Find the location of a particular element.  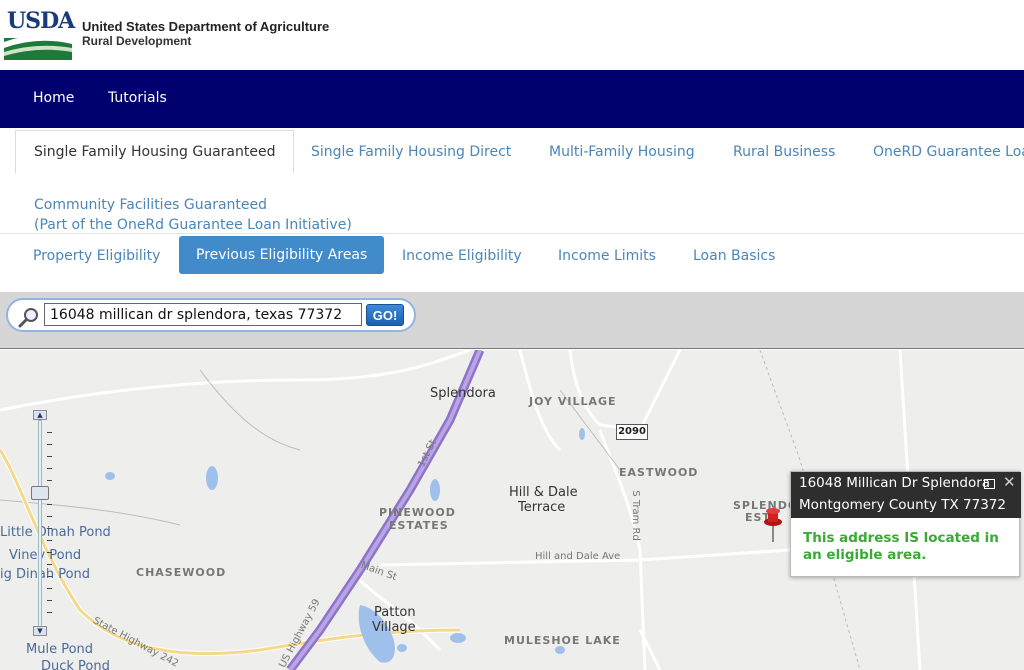

tab-multi-family: Multi-Family Housing is located at coordinates (622, 152).